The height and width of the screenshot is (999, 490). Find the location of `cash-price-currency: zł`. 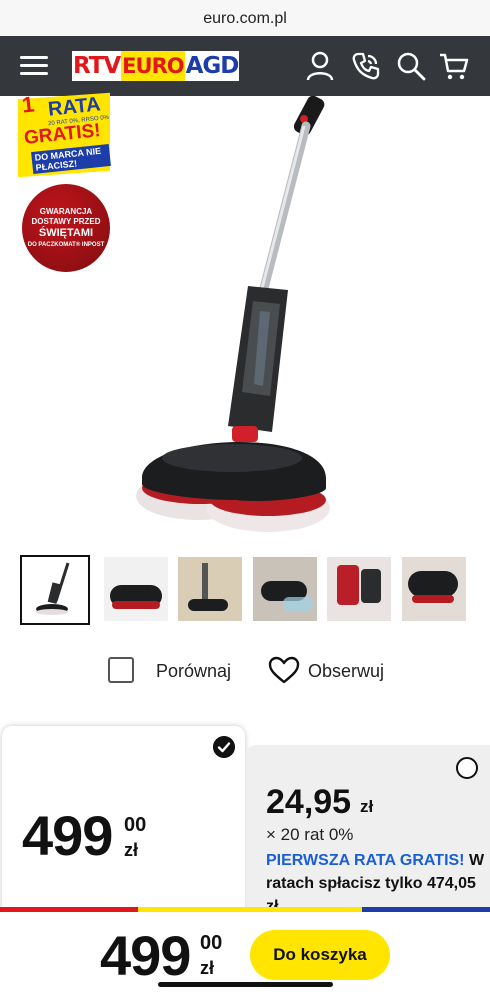

cash-price-currency: zł is located at coordinates (131, 850).